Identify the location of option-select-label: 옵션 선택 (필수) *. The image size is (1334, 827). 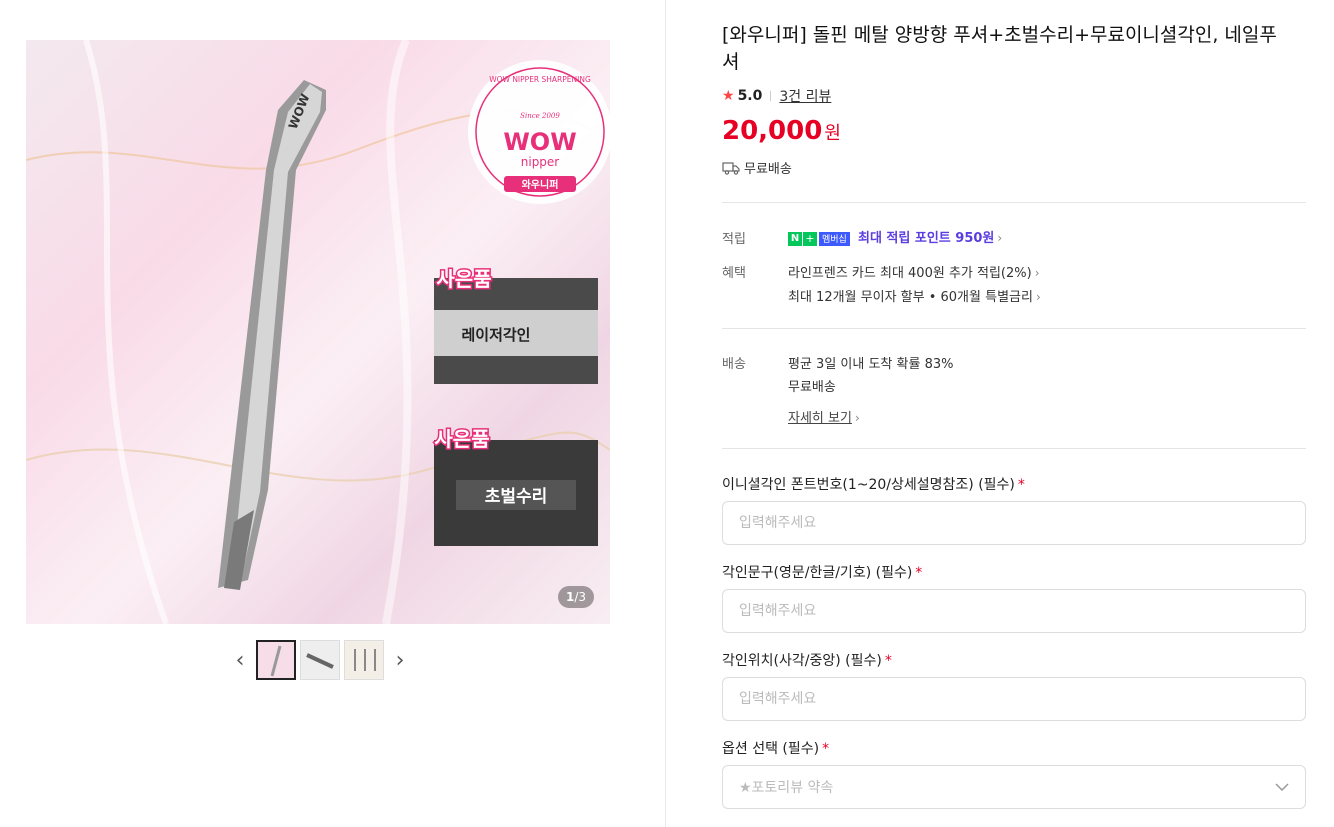
(776, 749).